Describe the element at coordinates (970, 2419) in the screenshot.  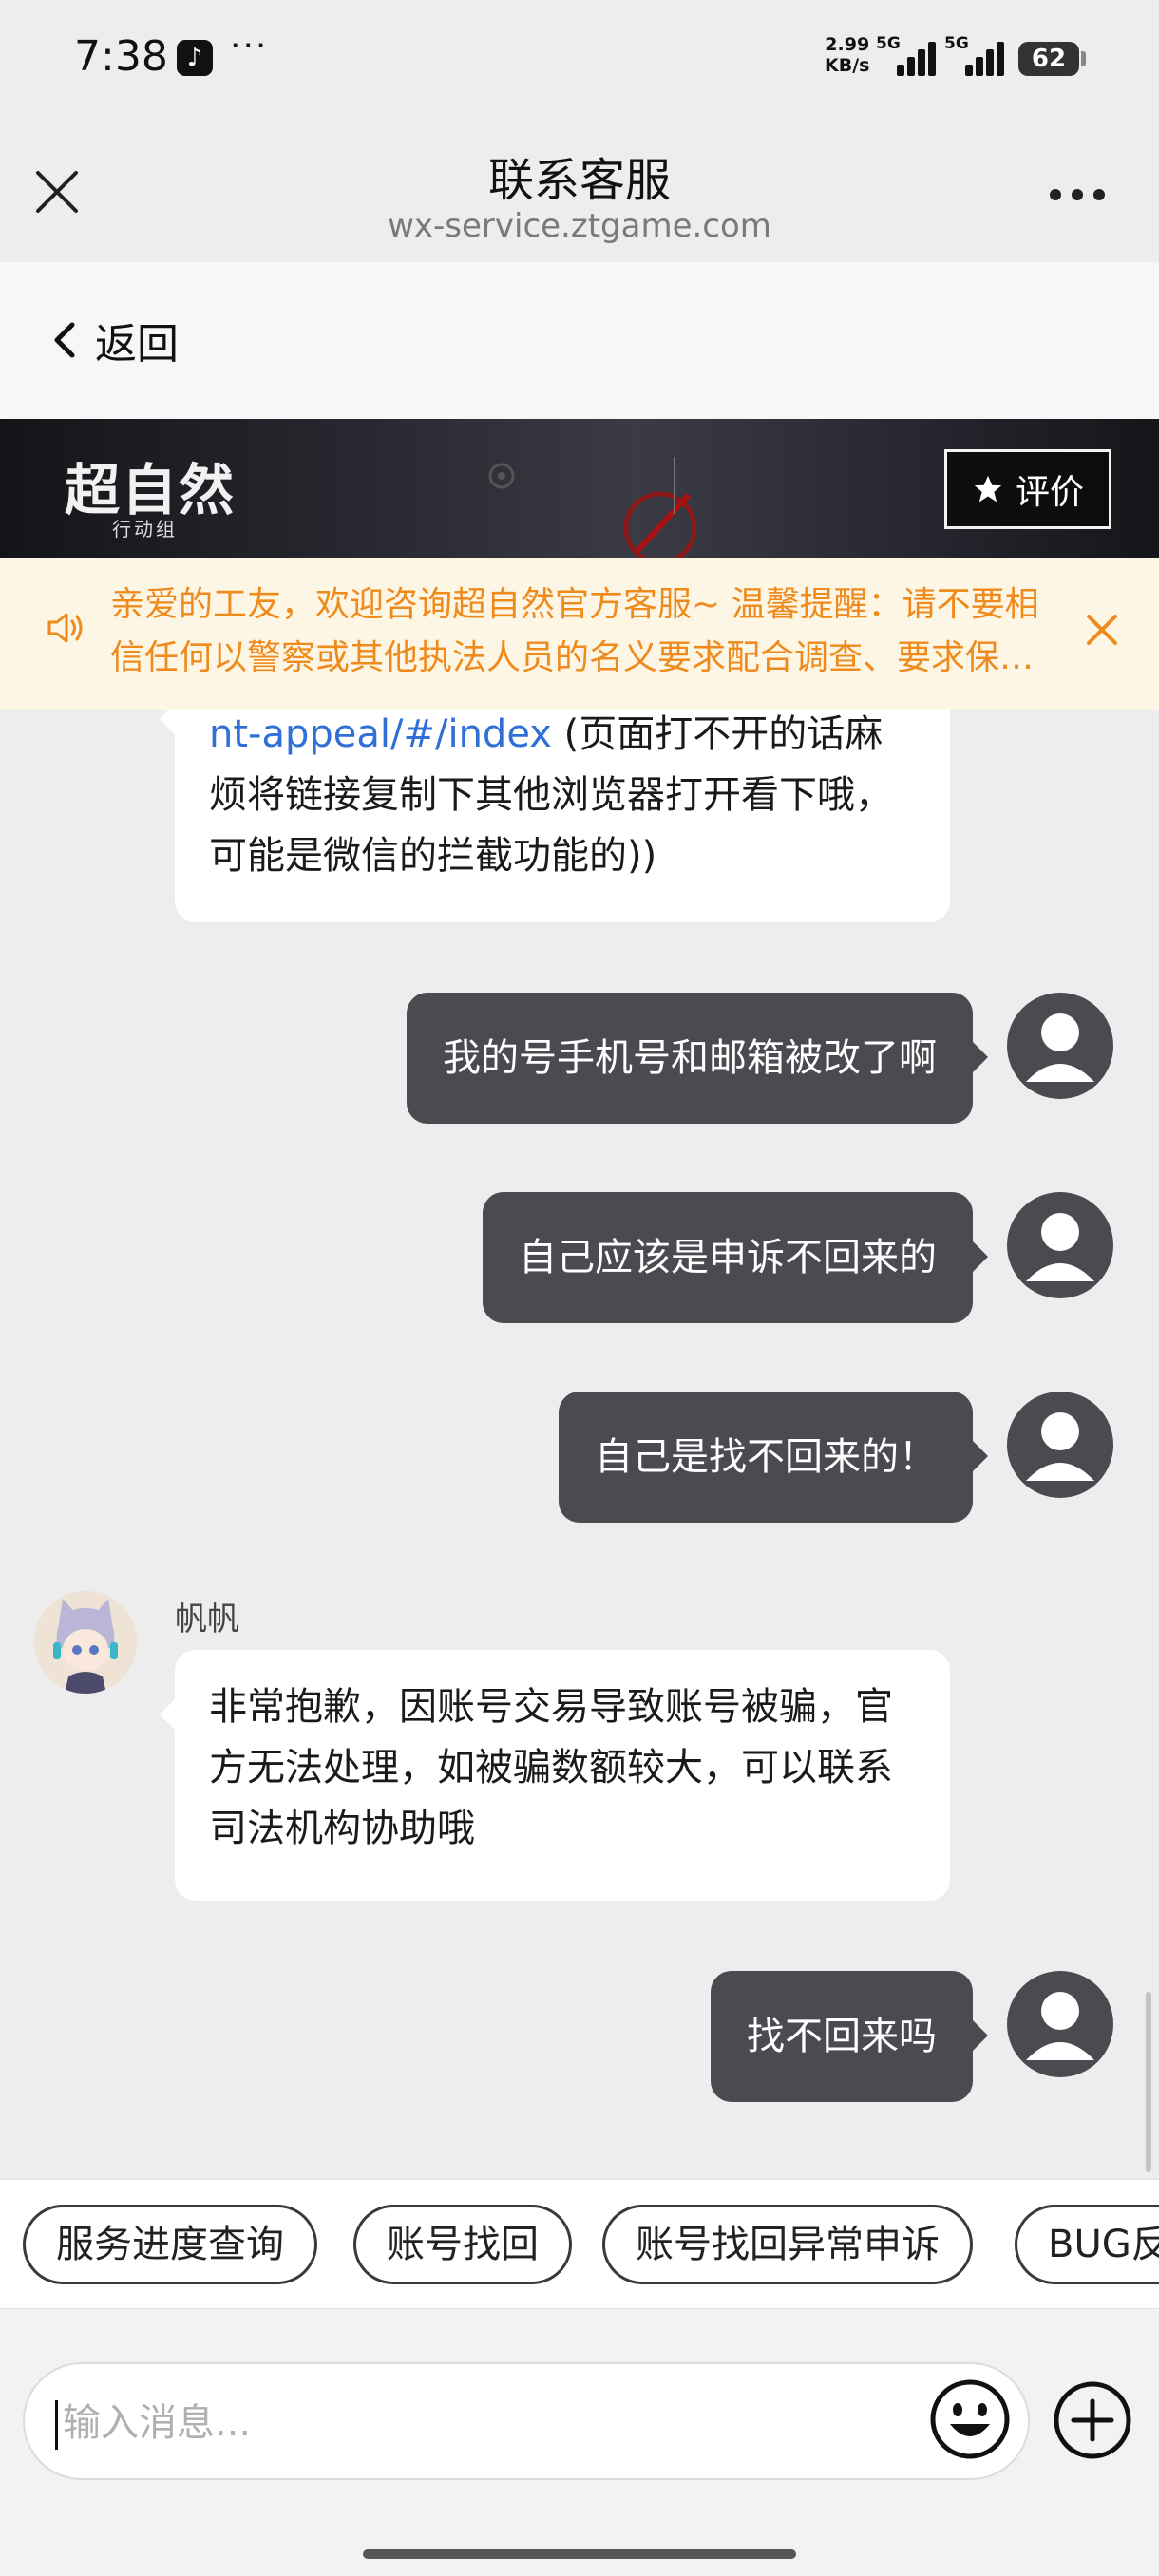
I see `emoji-icon` at that location.